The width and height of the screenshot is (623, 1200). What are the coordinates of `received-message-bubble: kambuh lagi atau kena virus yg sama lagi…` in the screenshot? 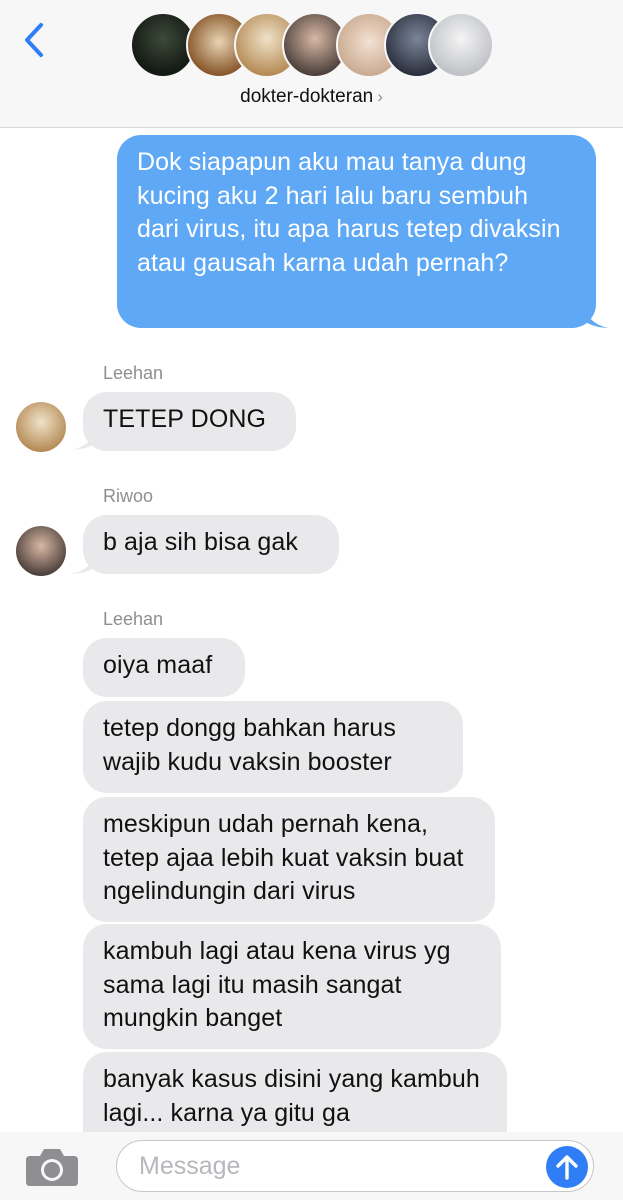 It's located at (292, 986).